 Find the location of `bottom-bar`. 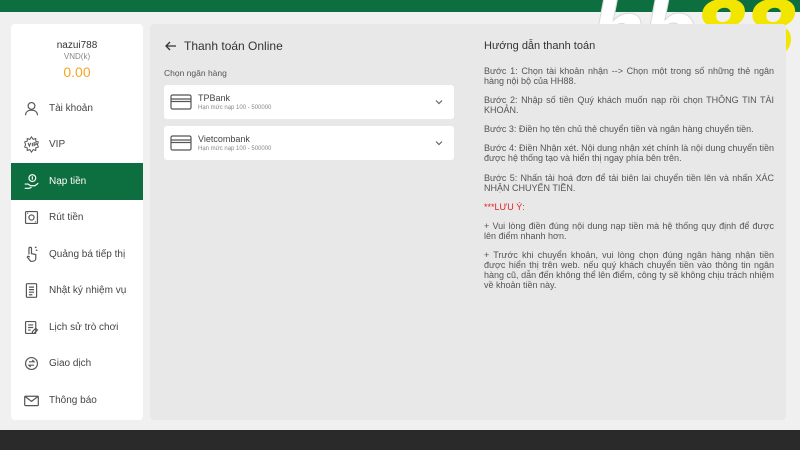

bottom-bar is located at coordinates (400, 440).